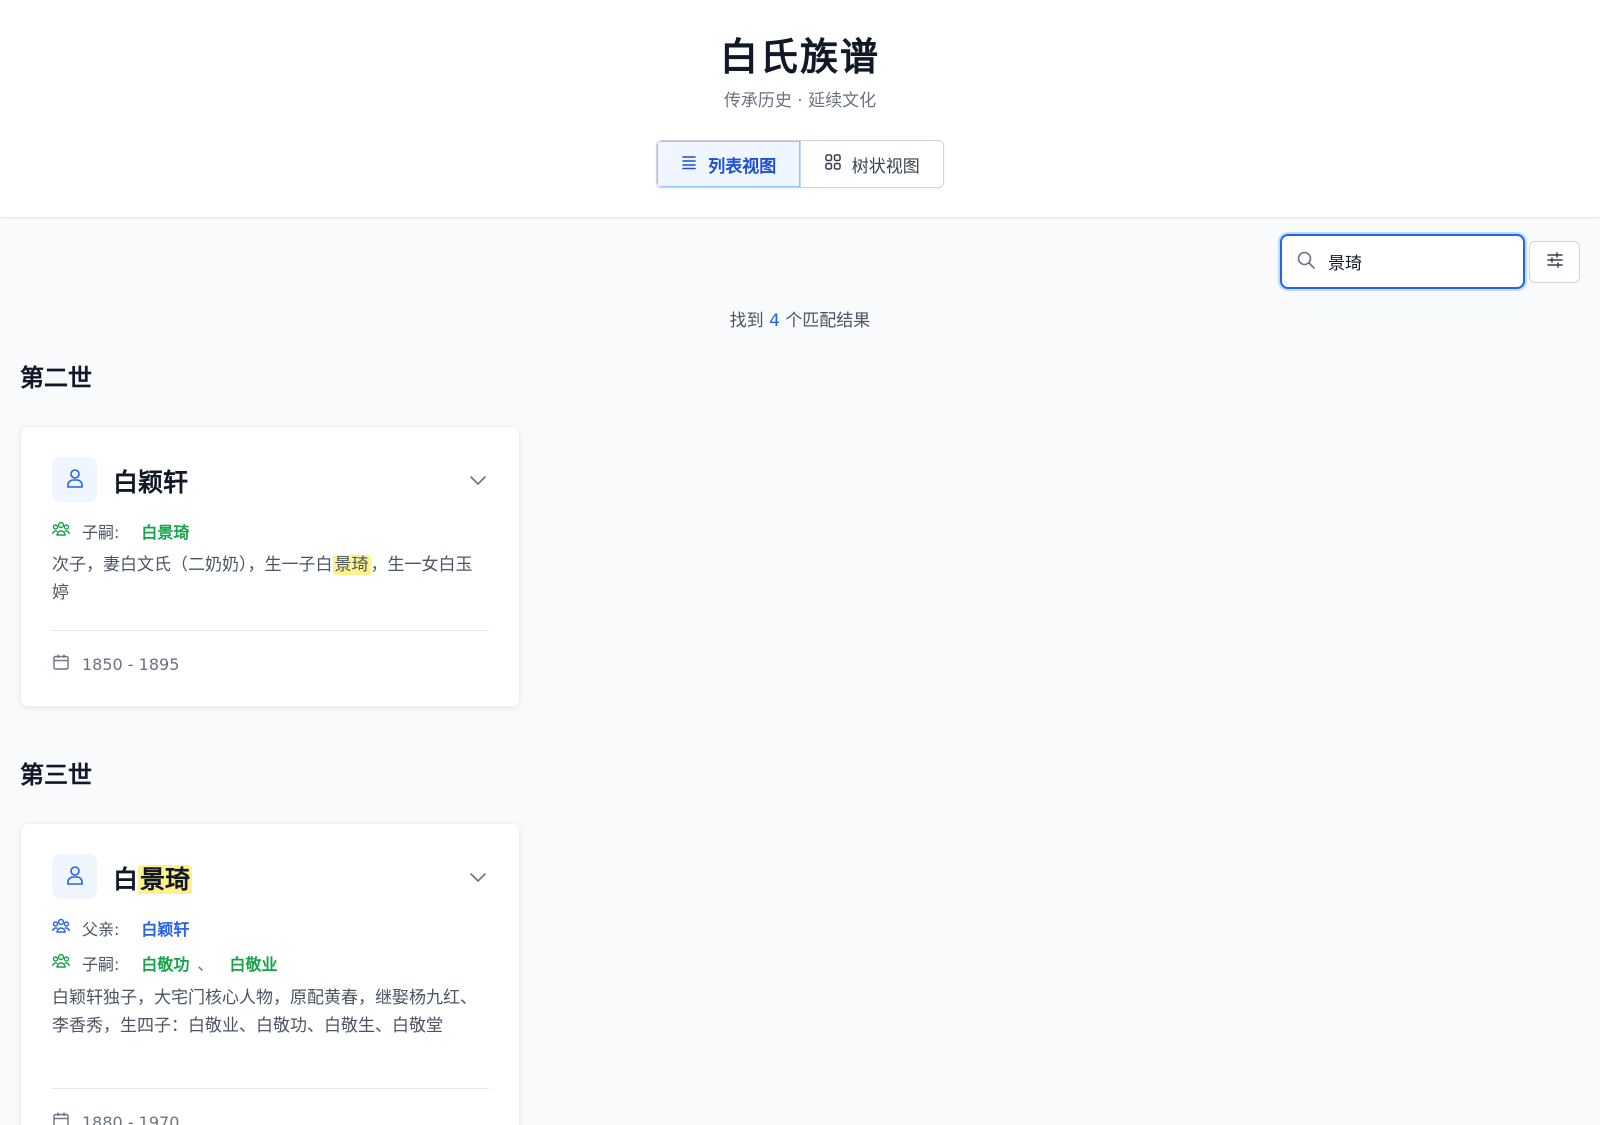 The image size is (1600, 1125). What do you see at coordinates (253, 963) in the screenshot?
I see `child-link: 白敬业` at bounding box center [253, 963].